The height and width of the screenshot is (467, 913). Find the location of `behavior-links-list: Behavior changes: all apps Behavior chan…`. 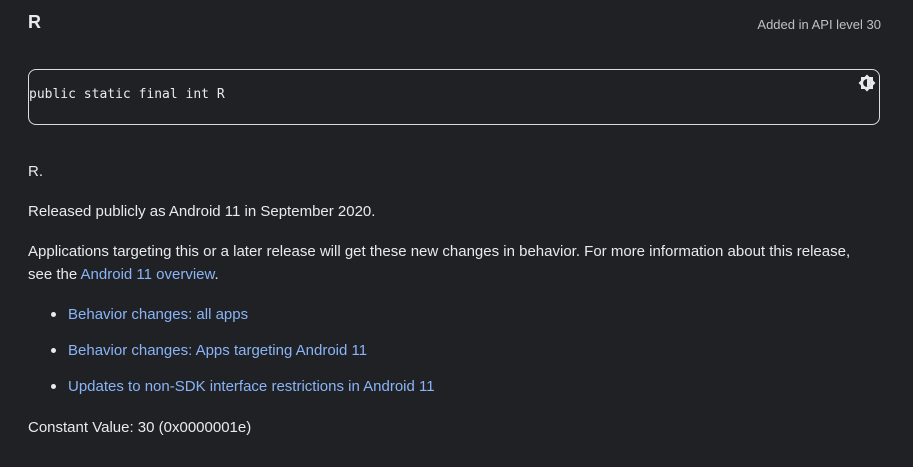

behavior-links-list: Behavior changes: all apps Behavior chan… is located at coordinates (241, 357).